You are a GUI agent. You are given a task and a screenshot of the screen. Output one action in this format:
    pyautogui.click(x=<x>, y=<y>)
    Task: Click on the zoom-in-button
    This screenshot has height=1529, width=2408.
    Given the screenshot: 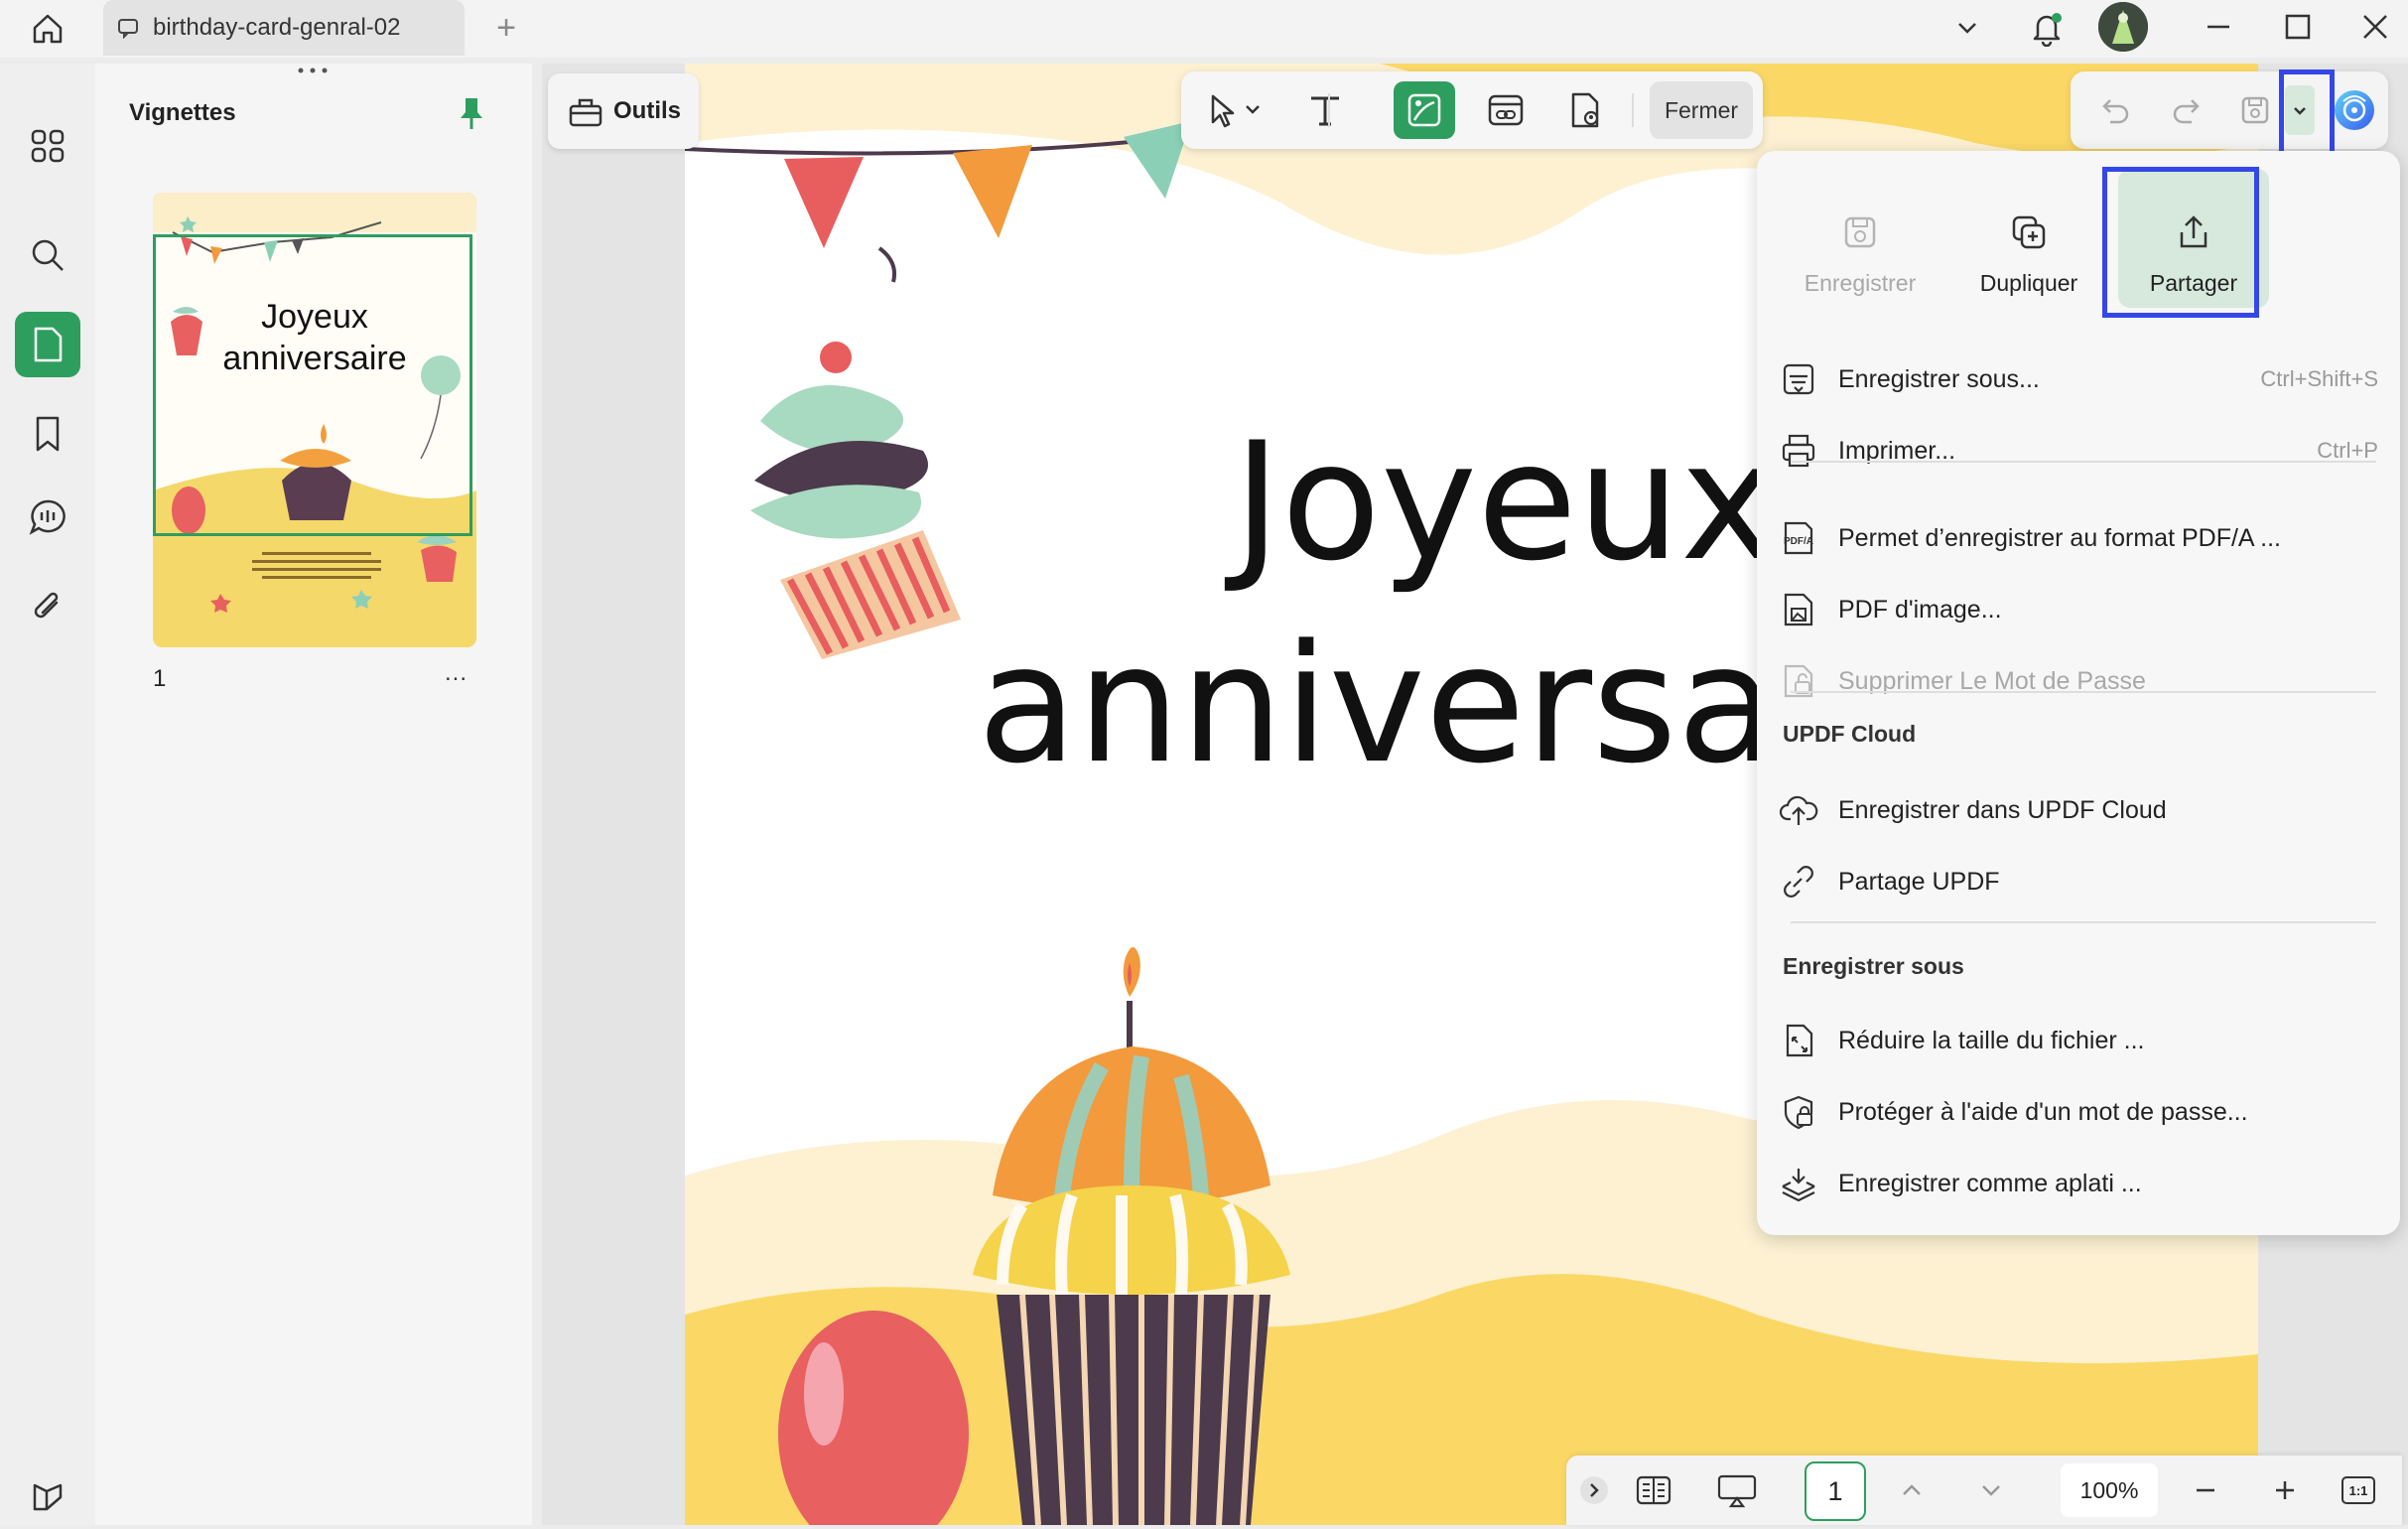 What is the action you would take?
    pyautogui.click(x=2285, y=1490)
    